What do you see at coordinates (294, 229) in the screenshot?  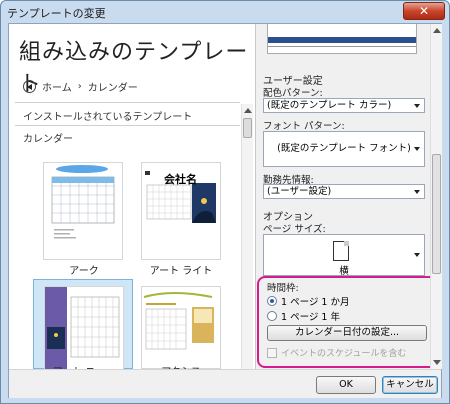 I see `page-size-label: ページ サイズ:` at bounding box center [294, 229].